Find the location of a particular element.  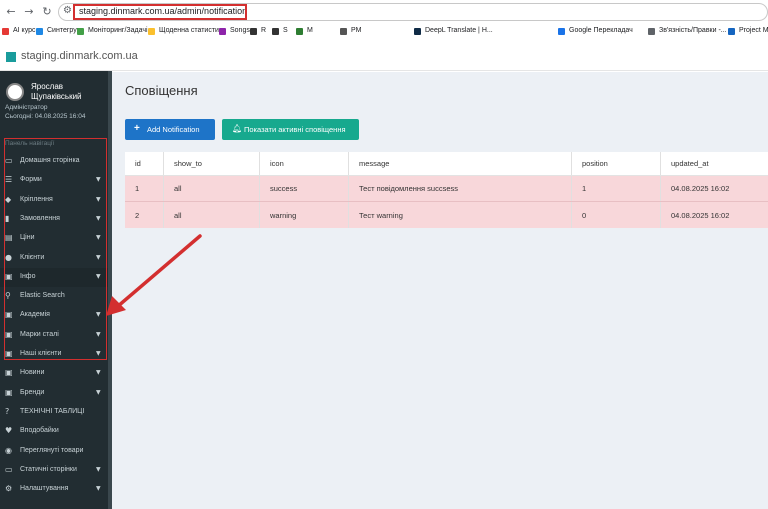

site-info-icon: ⚙ is located at coordinates (67, 10).